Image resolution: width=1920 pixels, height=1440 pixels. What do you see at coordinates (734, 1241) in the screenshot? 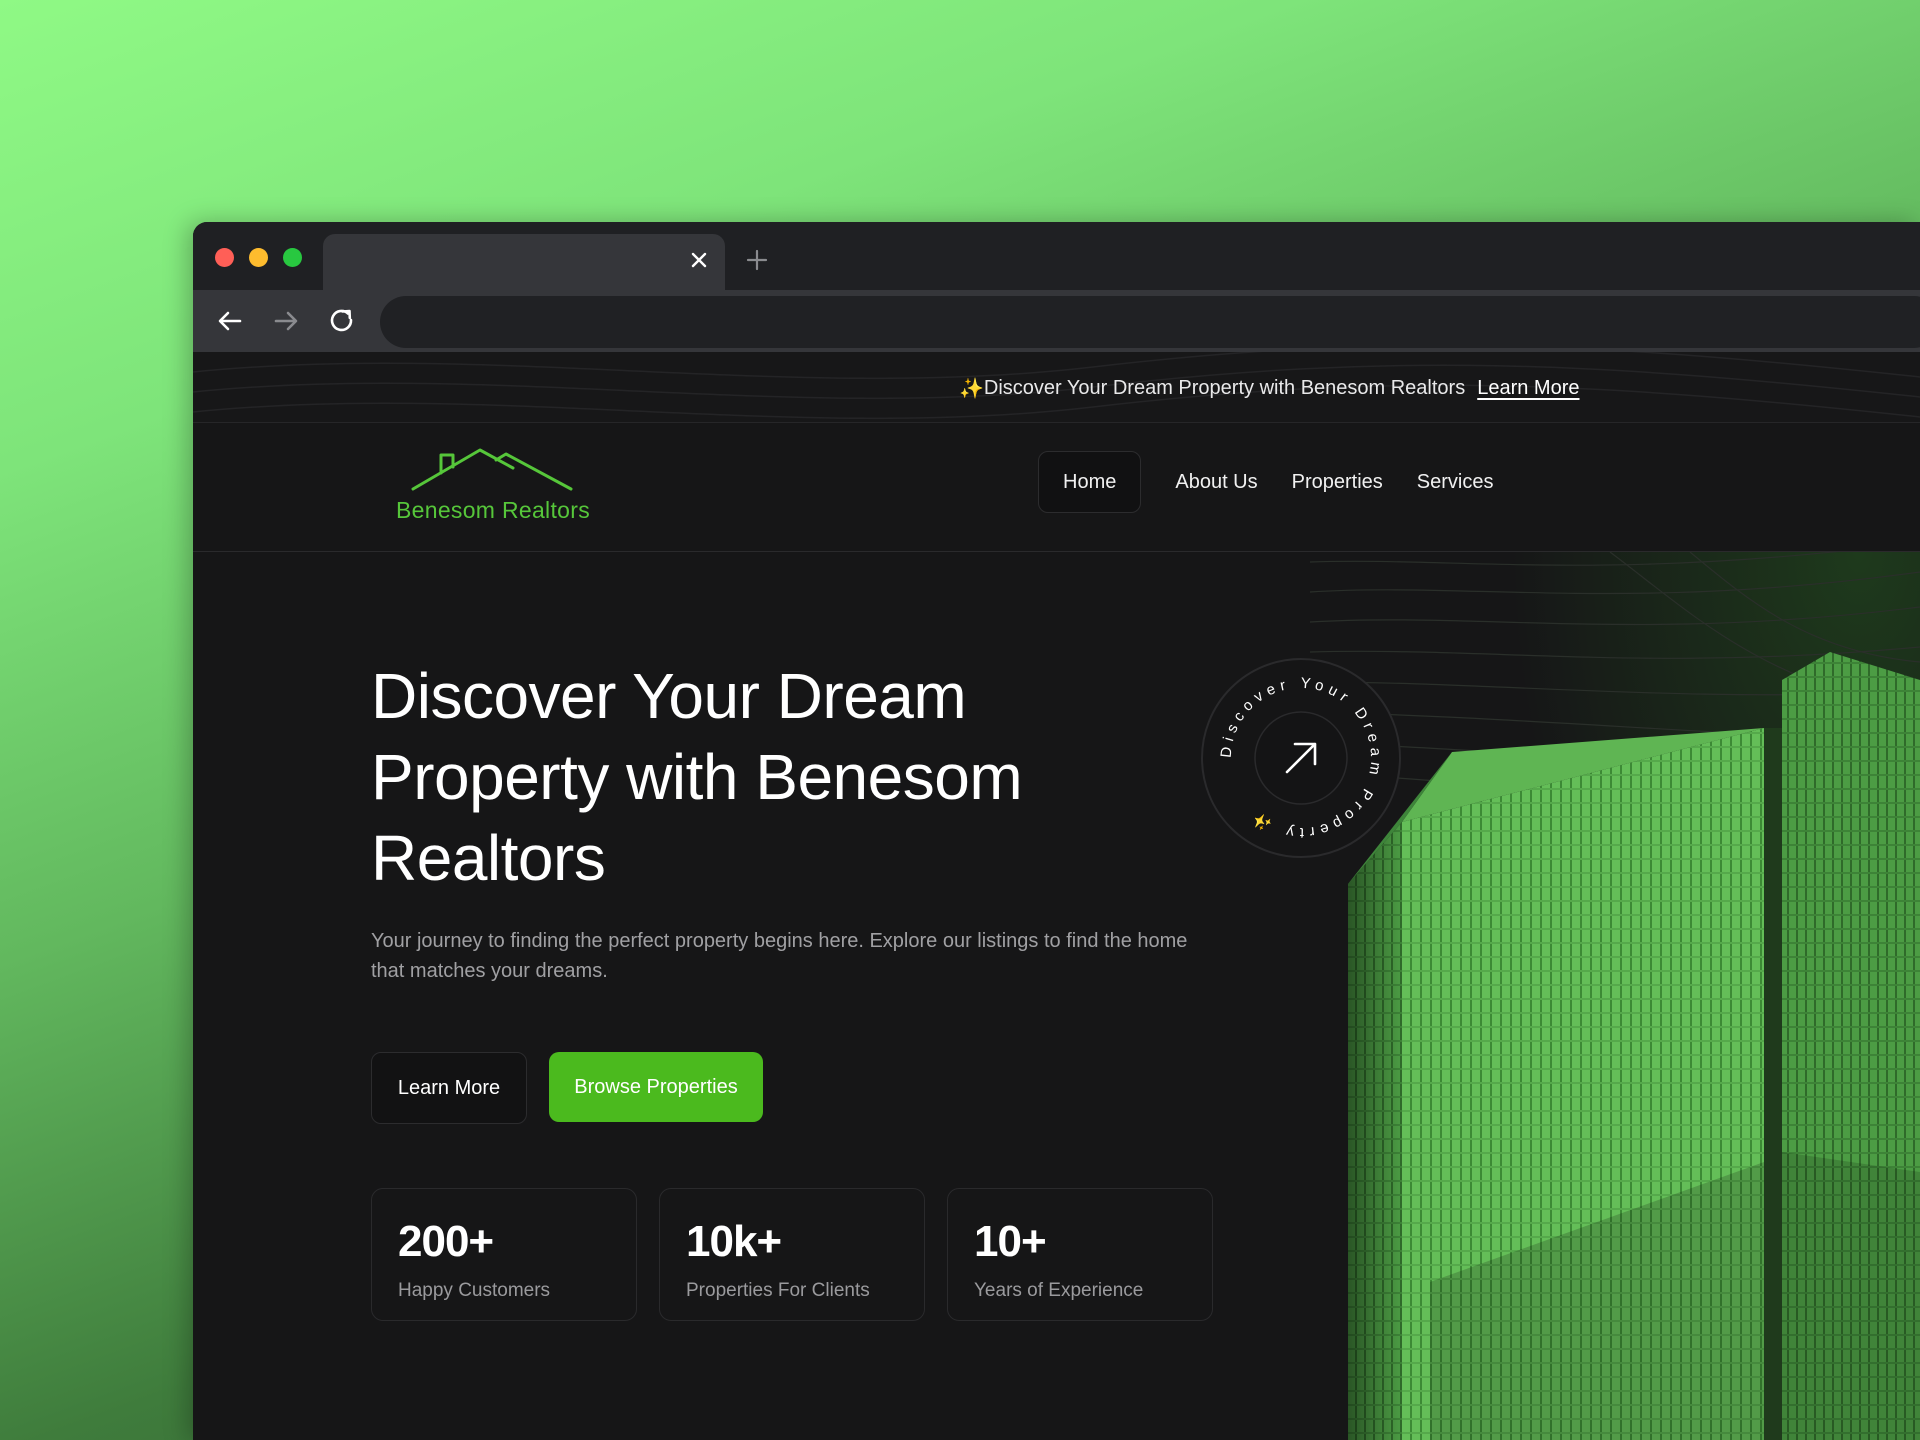
I see `stat-value: 10k+` at bounding box center [734, 1241].